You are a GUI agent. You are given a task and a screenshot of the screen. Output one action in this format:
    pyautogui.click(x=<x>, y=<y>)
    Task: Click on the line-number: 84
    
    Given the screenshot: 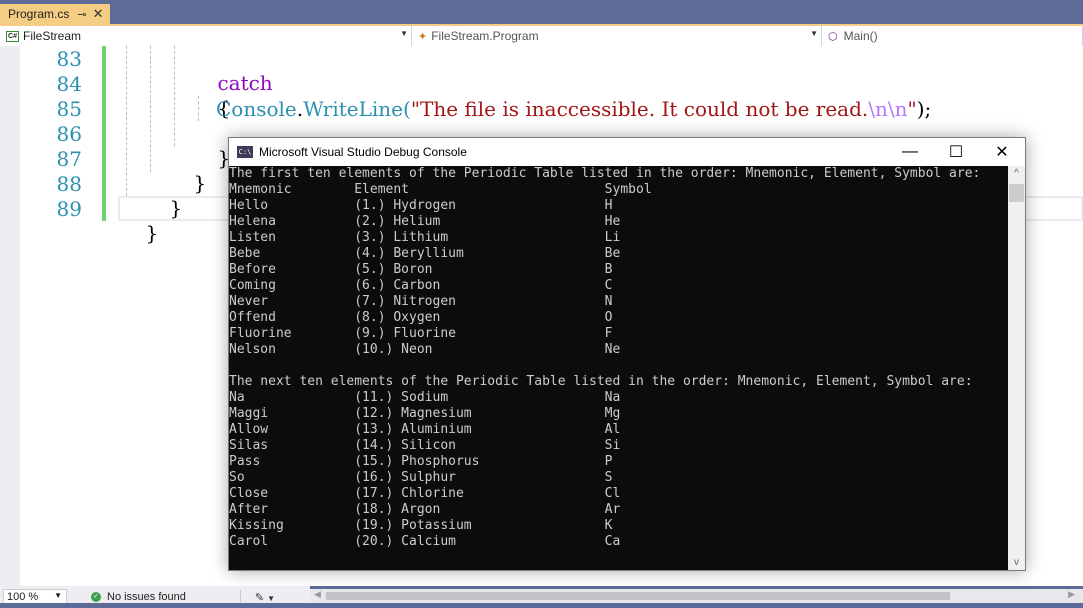 What is the action you would take?
    pyautogui.click(x=69, y=84)
    